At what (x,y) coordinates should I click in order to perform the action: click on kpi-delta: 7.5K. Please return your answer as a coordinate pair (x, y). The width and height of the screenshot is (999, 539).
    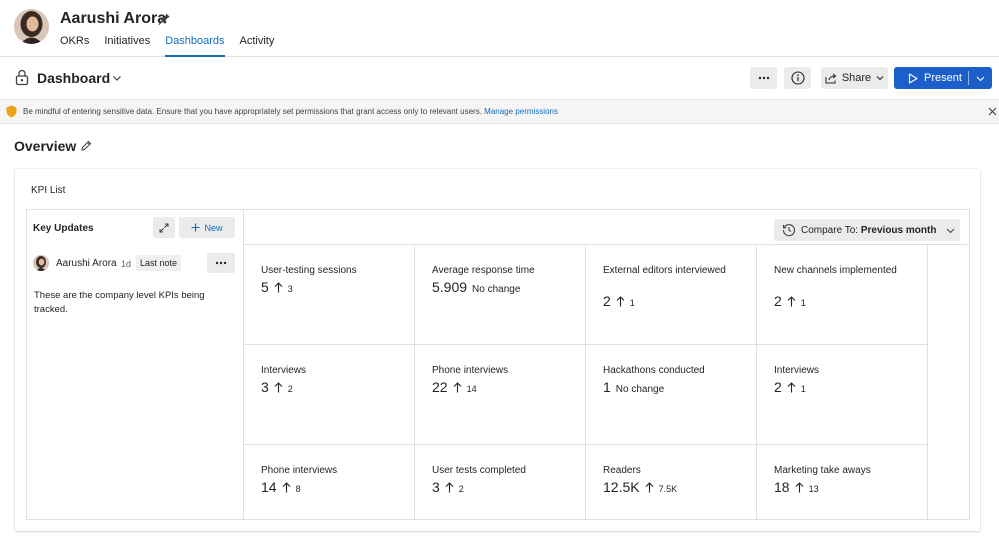
    Looking at the image, I should click on (668, 489).